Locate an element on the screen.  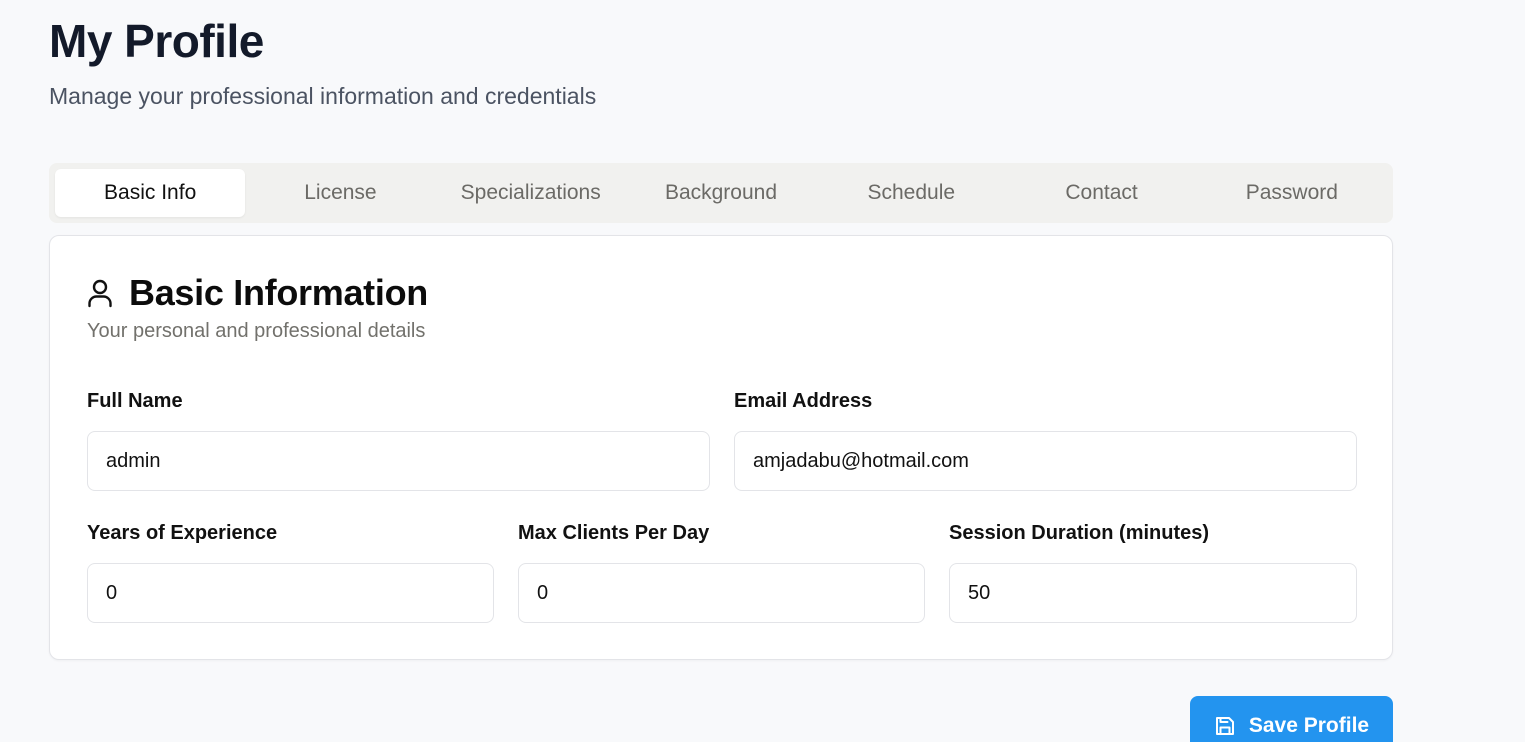
session-duration-group: Session Duration (minutes) is located at coordinates (1153, 572).